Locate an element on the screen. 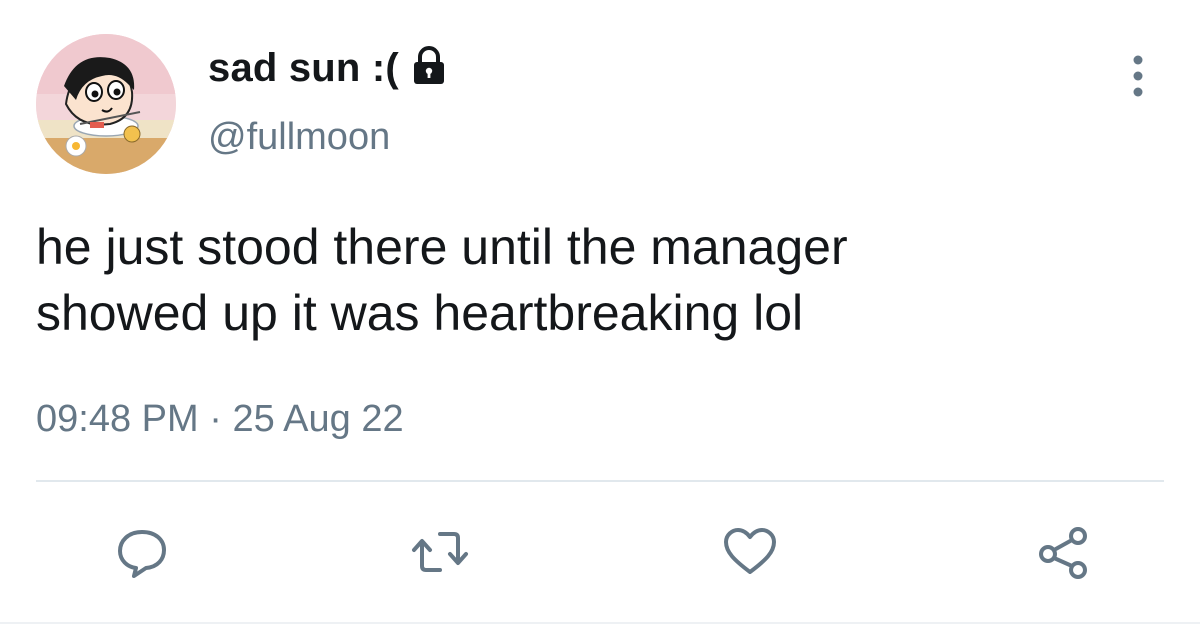 This screenshot has height=638, width=1200. retweet-button is located at coordinates (440, 552).